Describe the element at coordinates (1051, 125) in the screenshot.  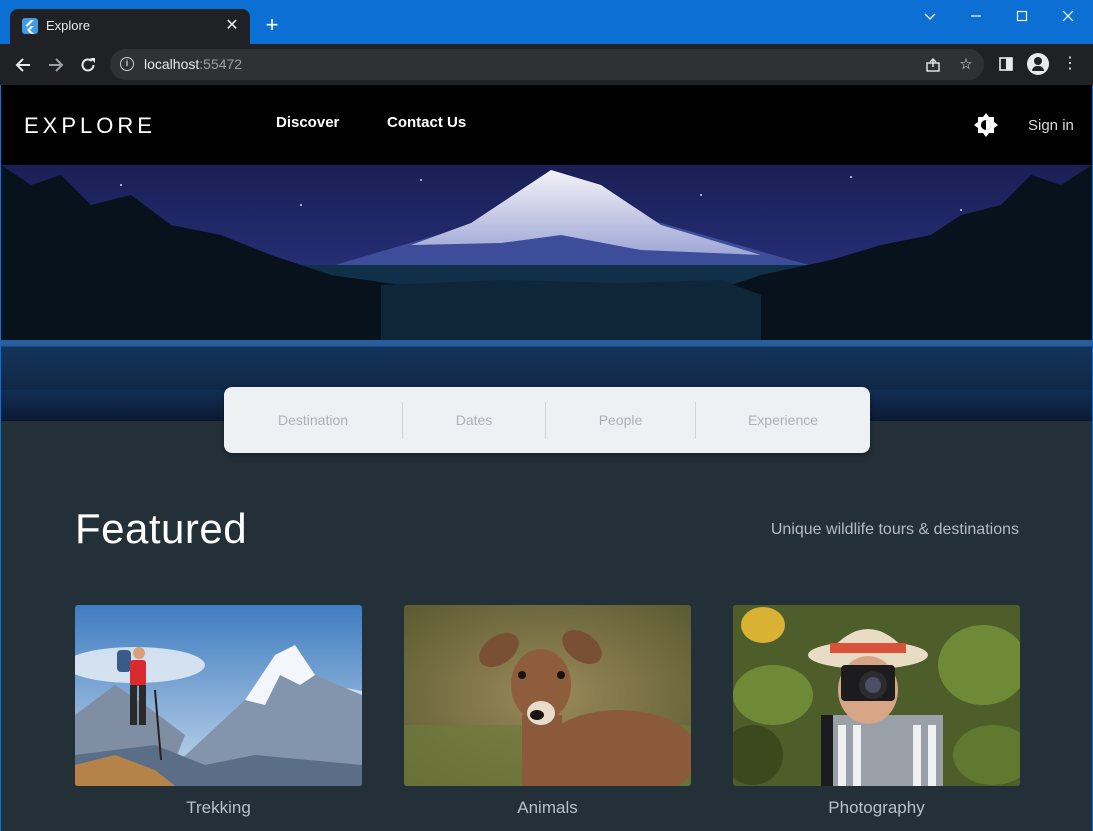
I see `sign-in-link: Sign in` at that location.